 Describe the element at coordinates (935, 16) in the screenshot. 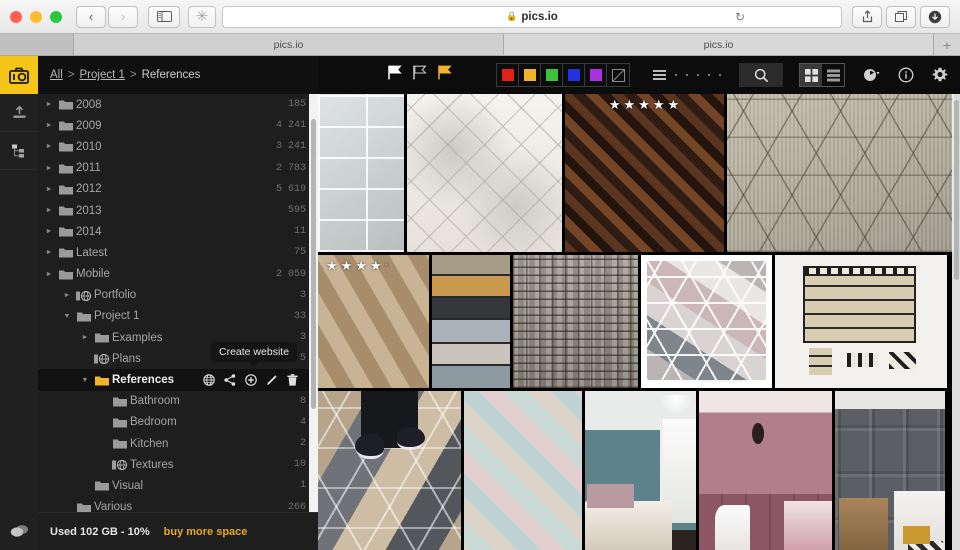

I see `downloads-icon` at that location.